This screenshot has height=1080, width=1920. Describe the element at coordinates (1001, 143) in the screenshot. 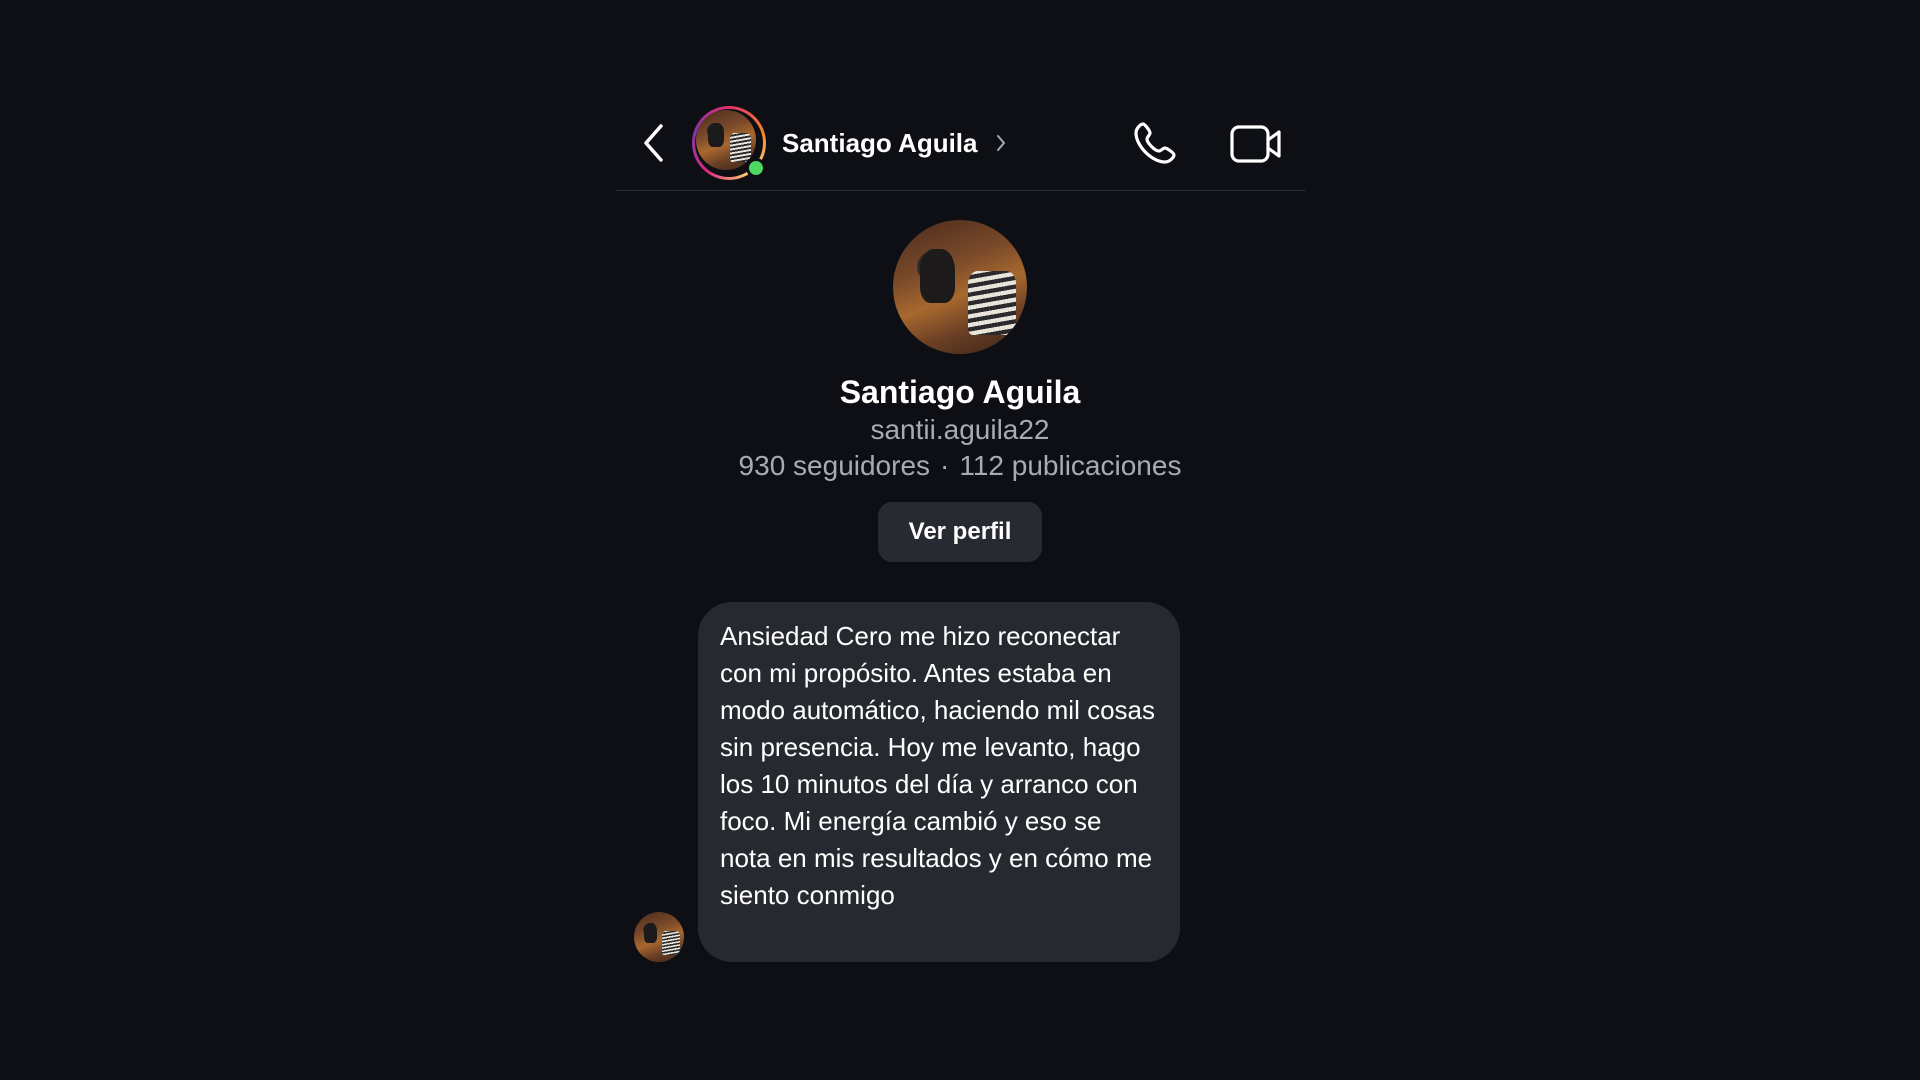

I see `chevron-right-icon` at that location.